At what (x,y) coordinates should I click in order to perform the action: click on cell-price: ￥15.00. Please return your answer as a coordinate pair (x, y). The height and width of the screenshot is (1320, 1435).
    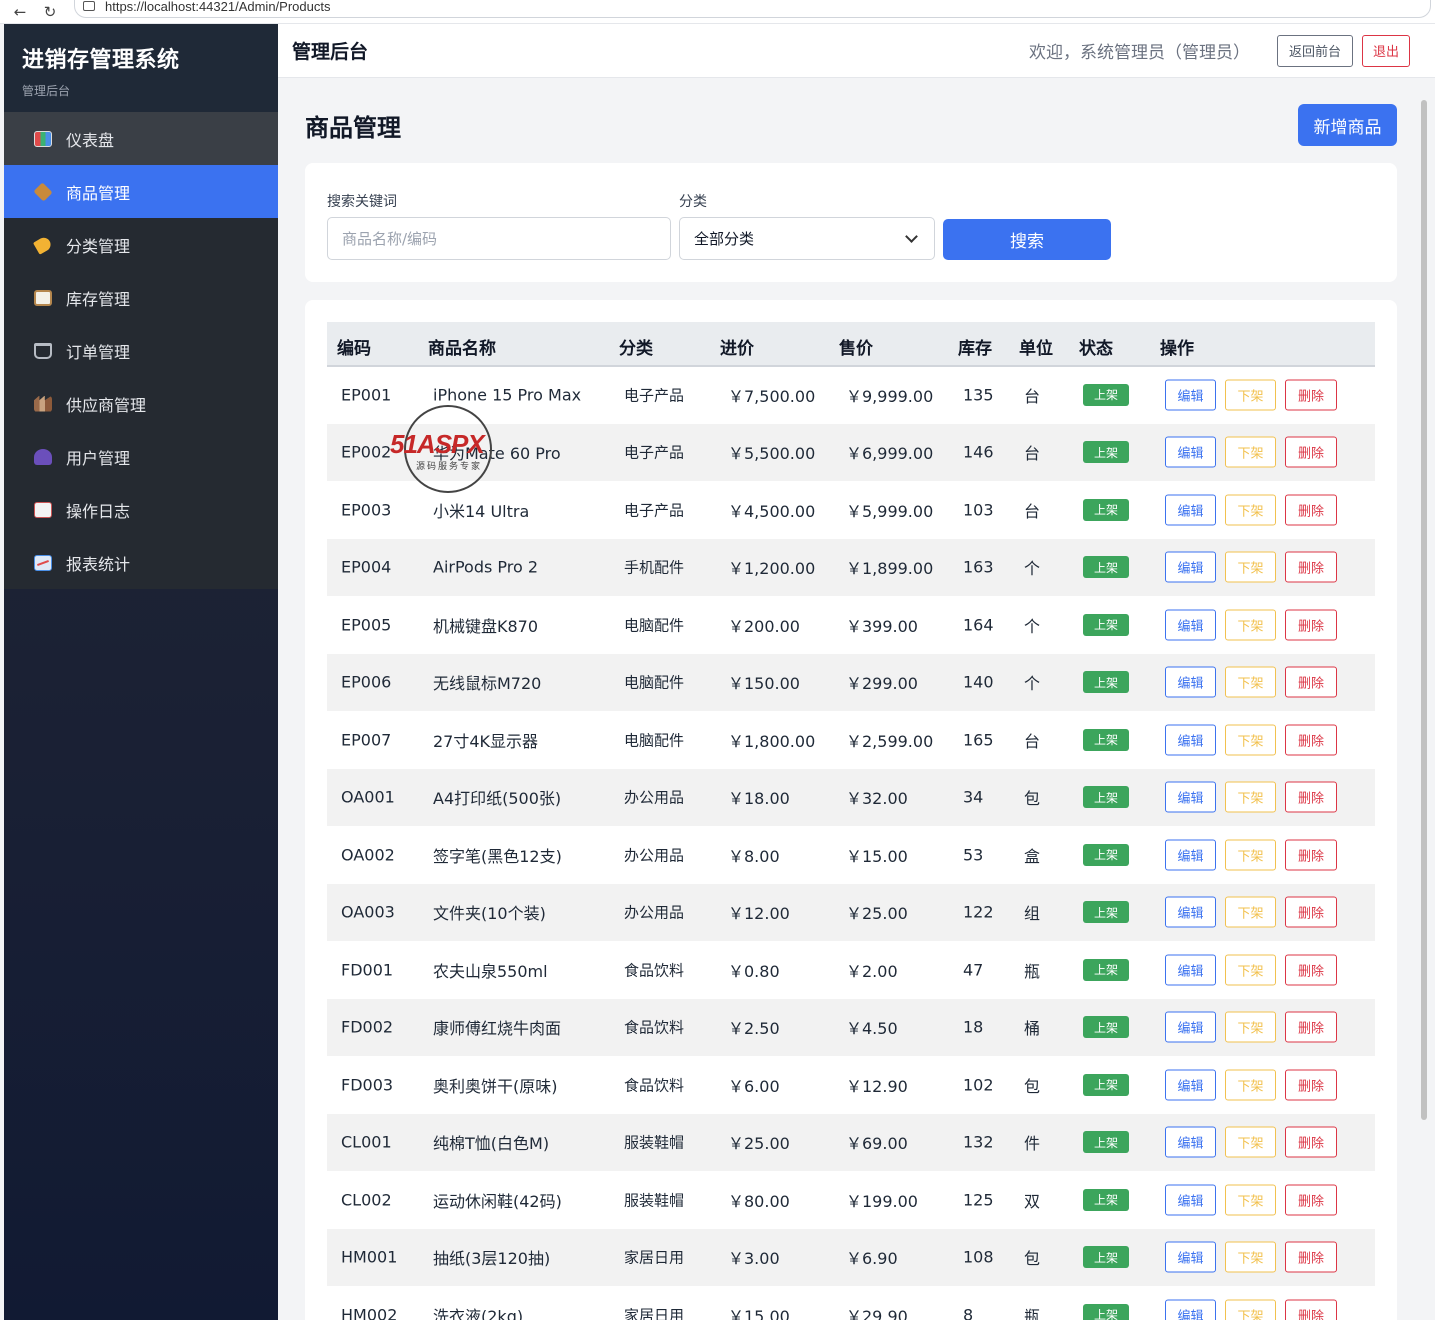
    Looking at the image, I should click on (877, 856).